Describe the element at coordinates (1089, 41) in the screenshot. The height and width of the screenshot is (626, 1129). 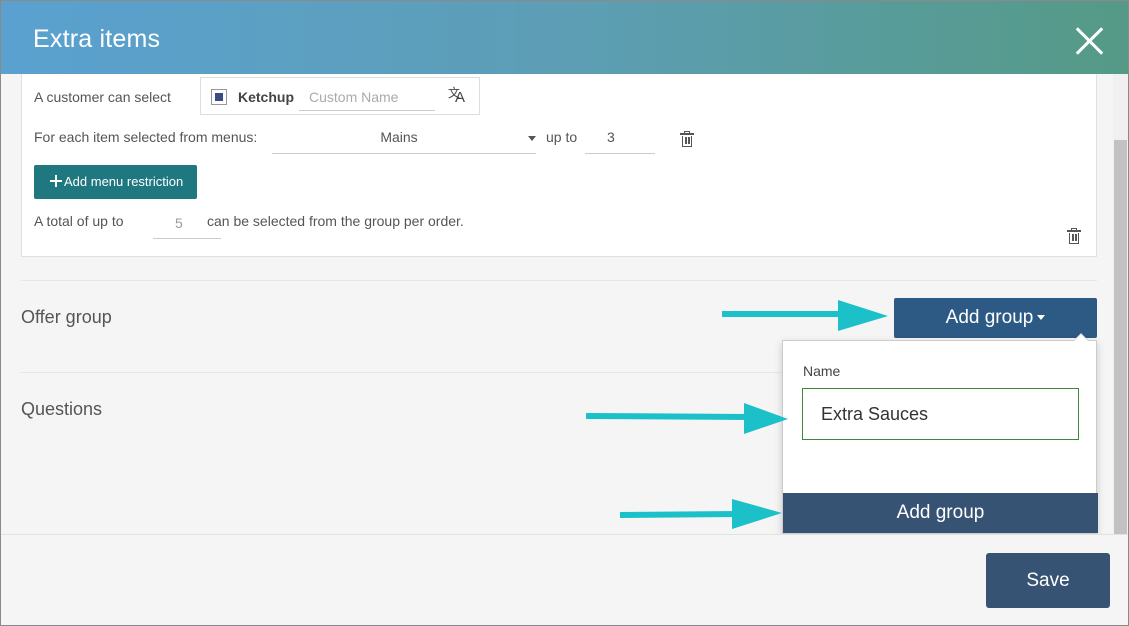
I see `close-icon` at that location.